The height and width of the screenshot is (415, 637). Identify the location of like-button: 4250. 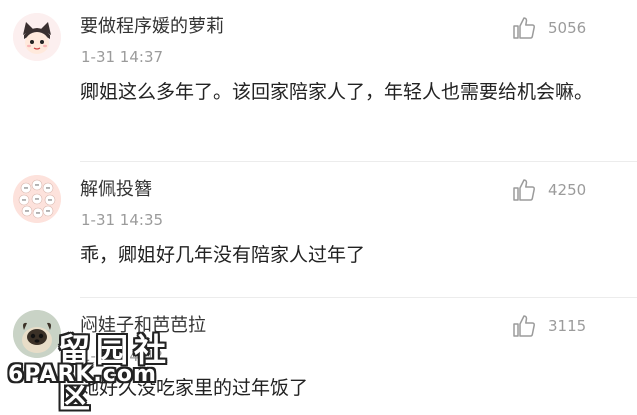
(557, 191).